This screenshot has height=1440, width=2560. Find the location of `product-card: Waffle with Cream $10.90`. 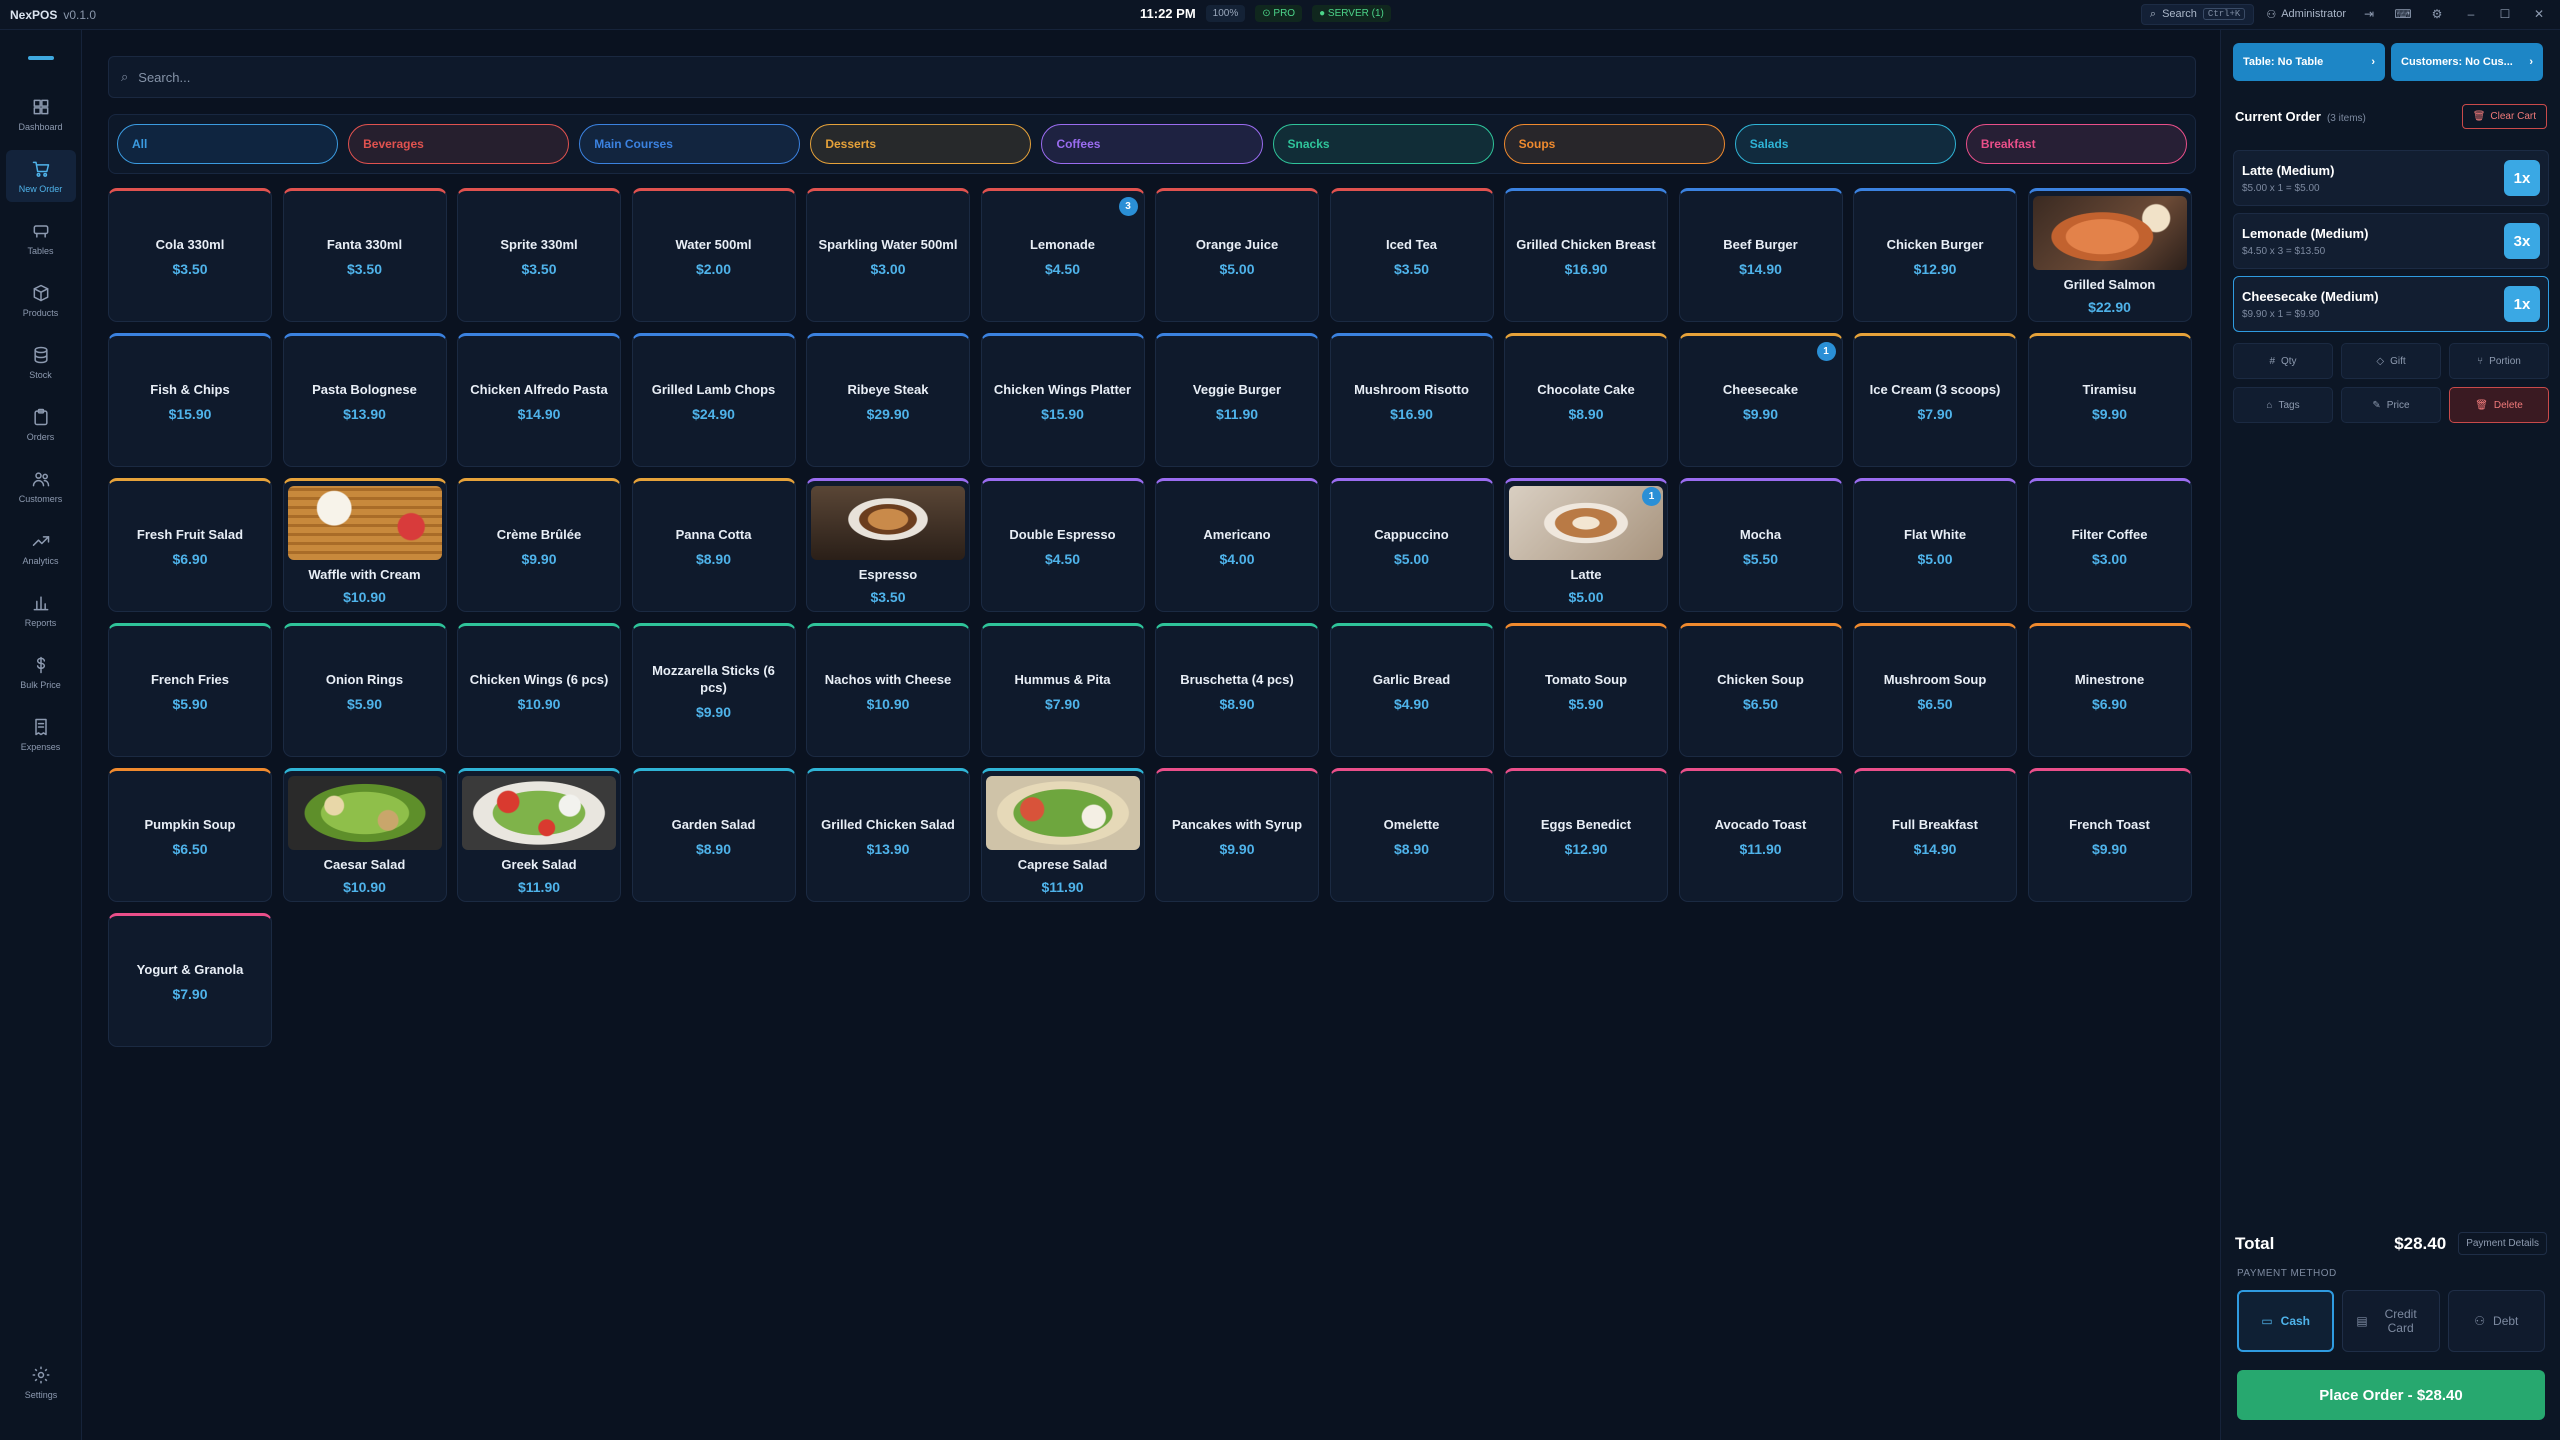

product-card: Waffle with Cream $10.90 is located at coordinates (364, 545).